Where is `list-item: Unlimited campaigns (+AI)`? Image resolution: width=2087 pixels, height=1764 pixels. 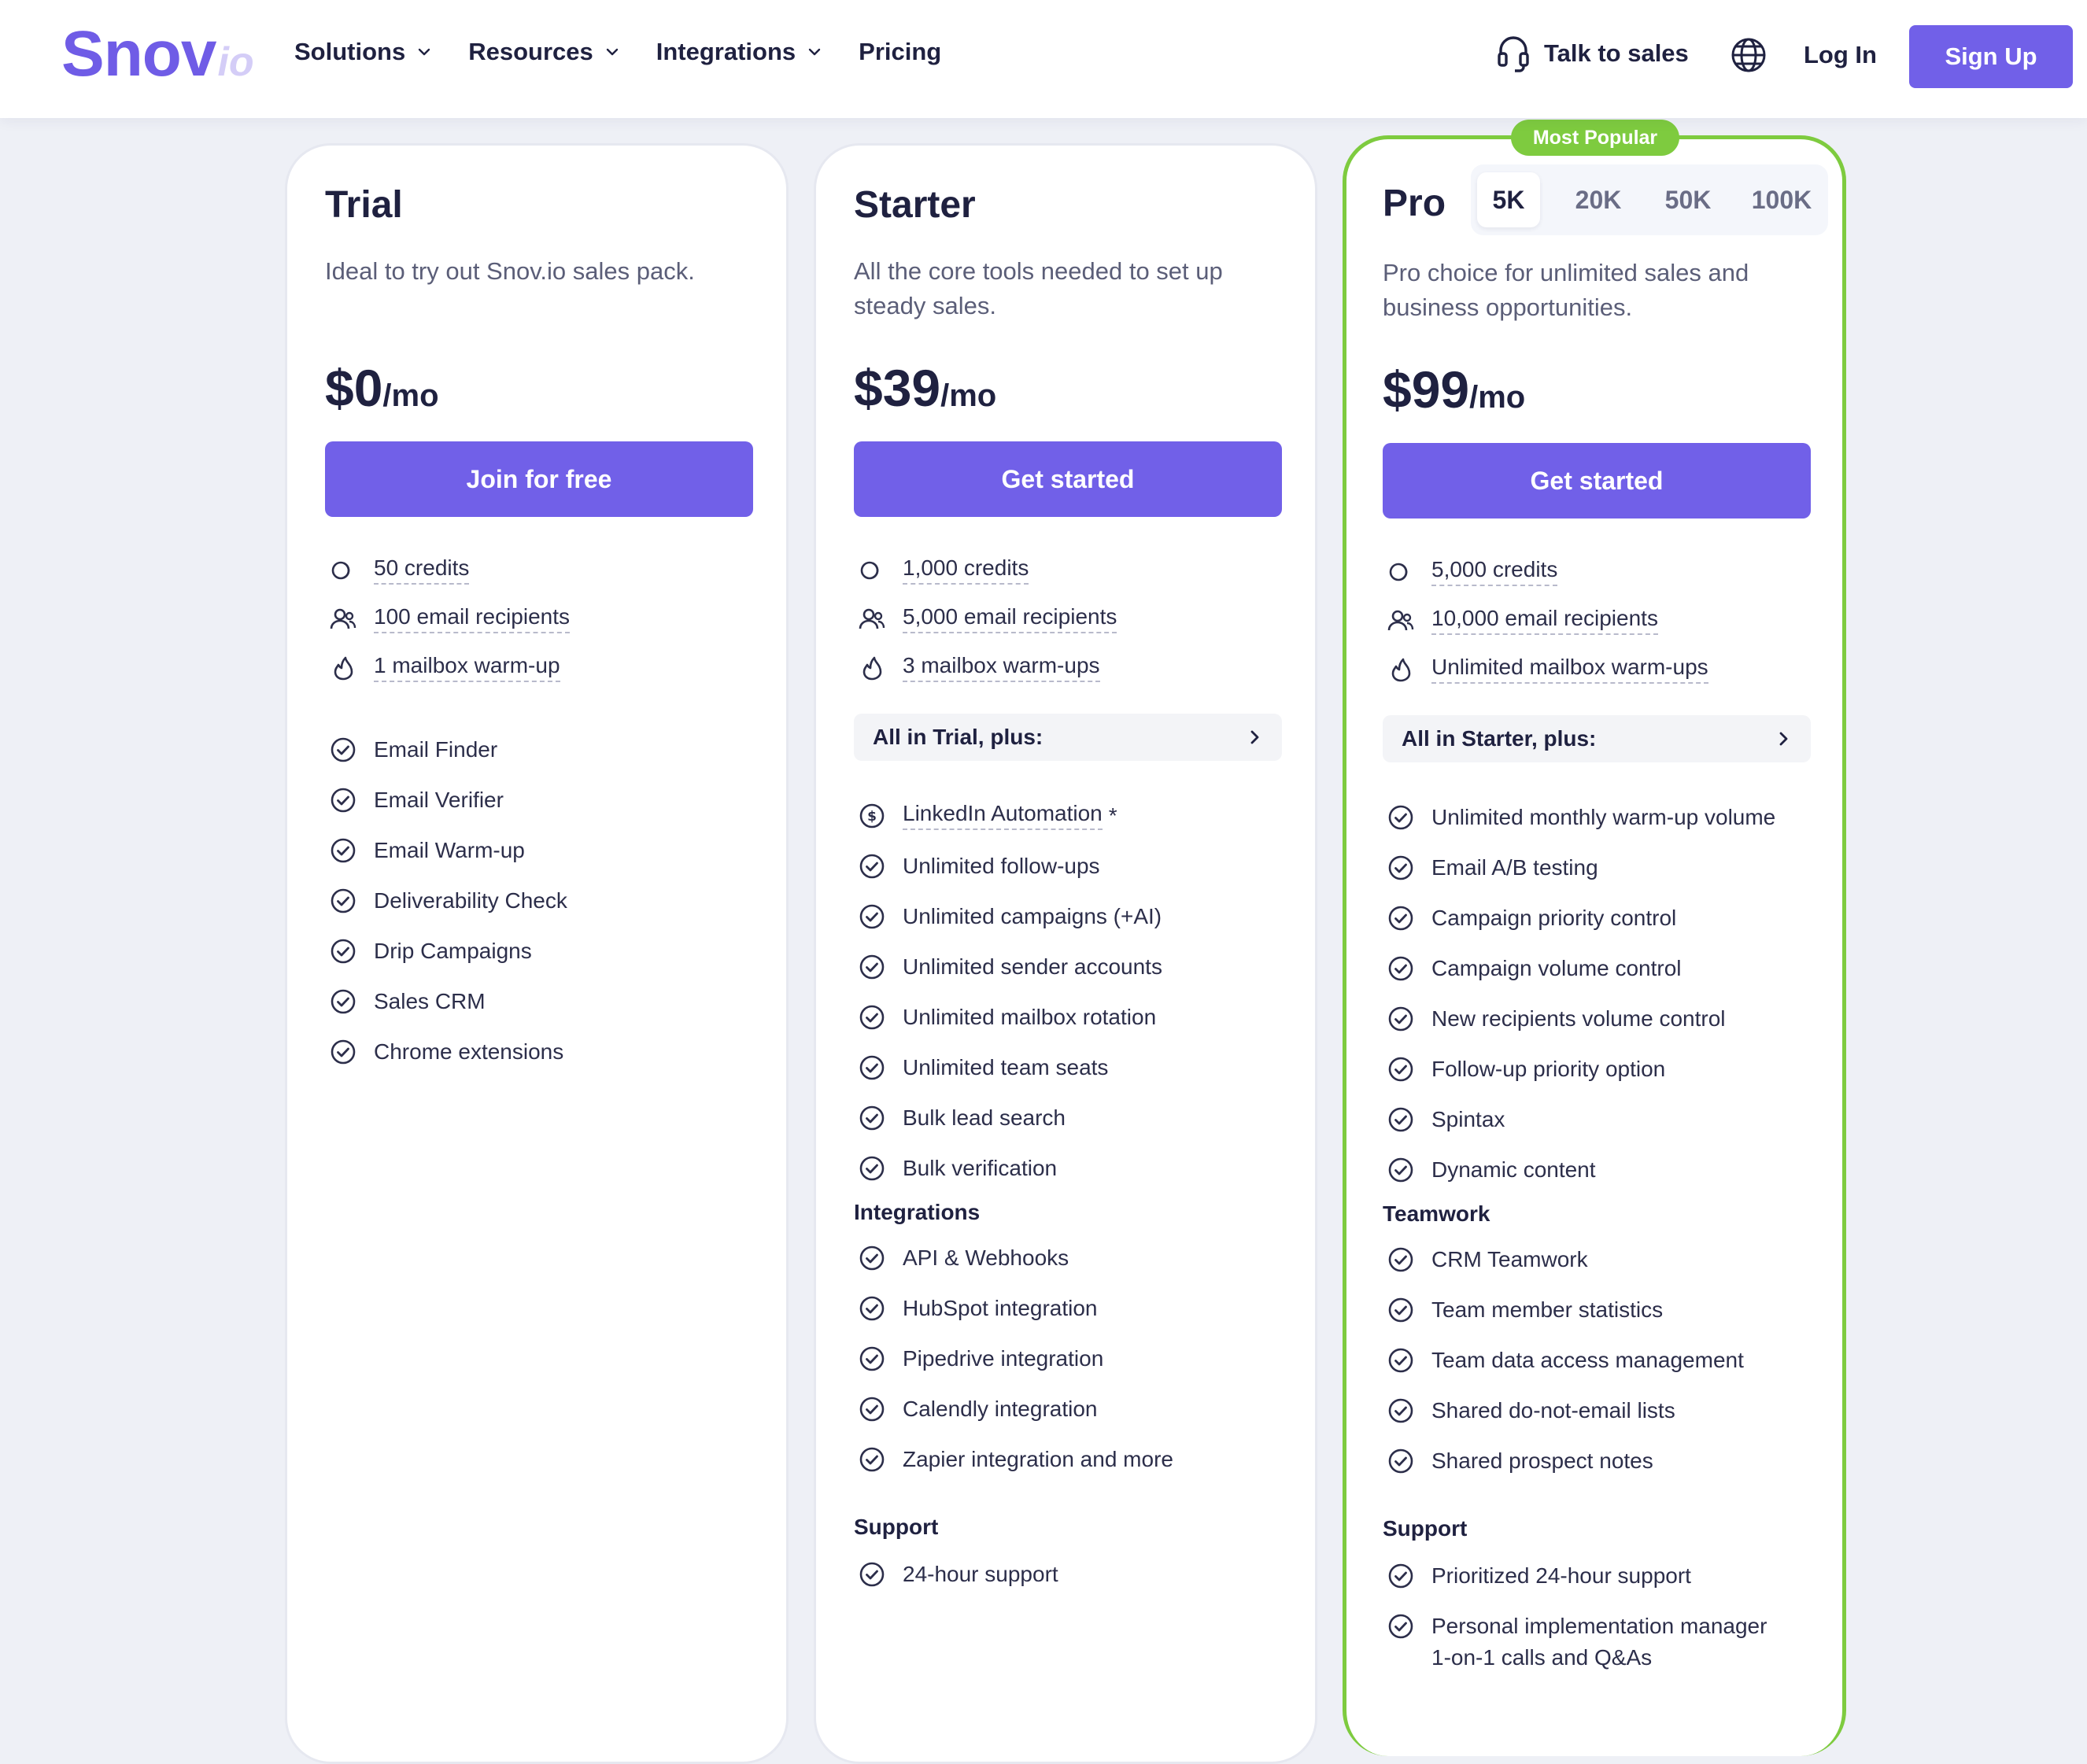 list-item: Unlimited campaigns (+AI) is located at coordinates (1074, 926).